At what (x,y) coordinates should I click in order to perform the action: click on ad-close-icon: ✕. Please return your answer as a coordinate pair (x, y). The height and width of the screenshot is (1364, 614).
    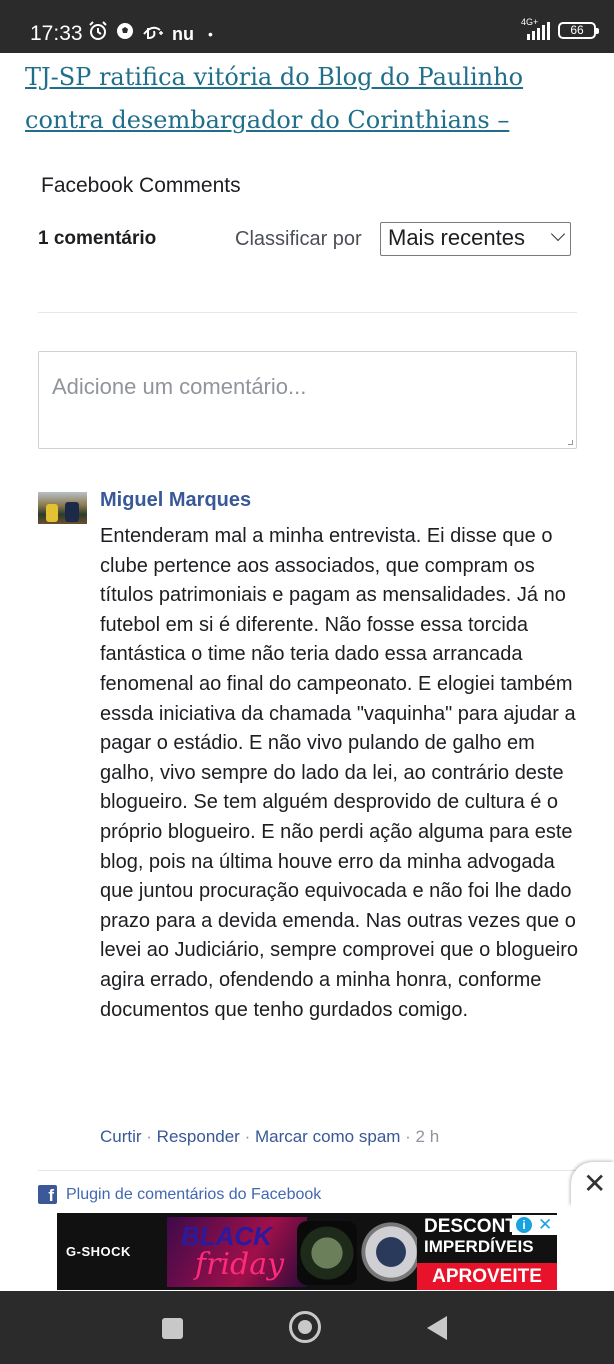
    Looking at the image, I should click on (545, 1225).